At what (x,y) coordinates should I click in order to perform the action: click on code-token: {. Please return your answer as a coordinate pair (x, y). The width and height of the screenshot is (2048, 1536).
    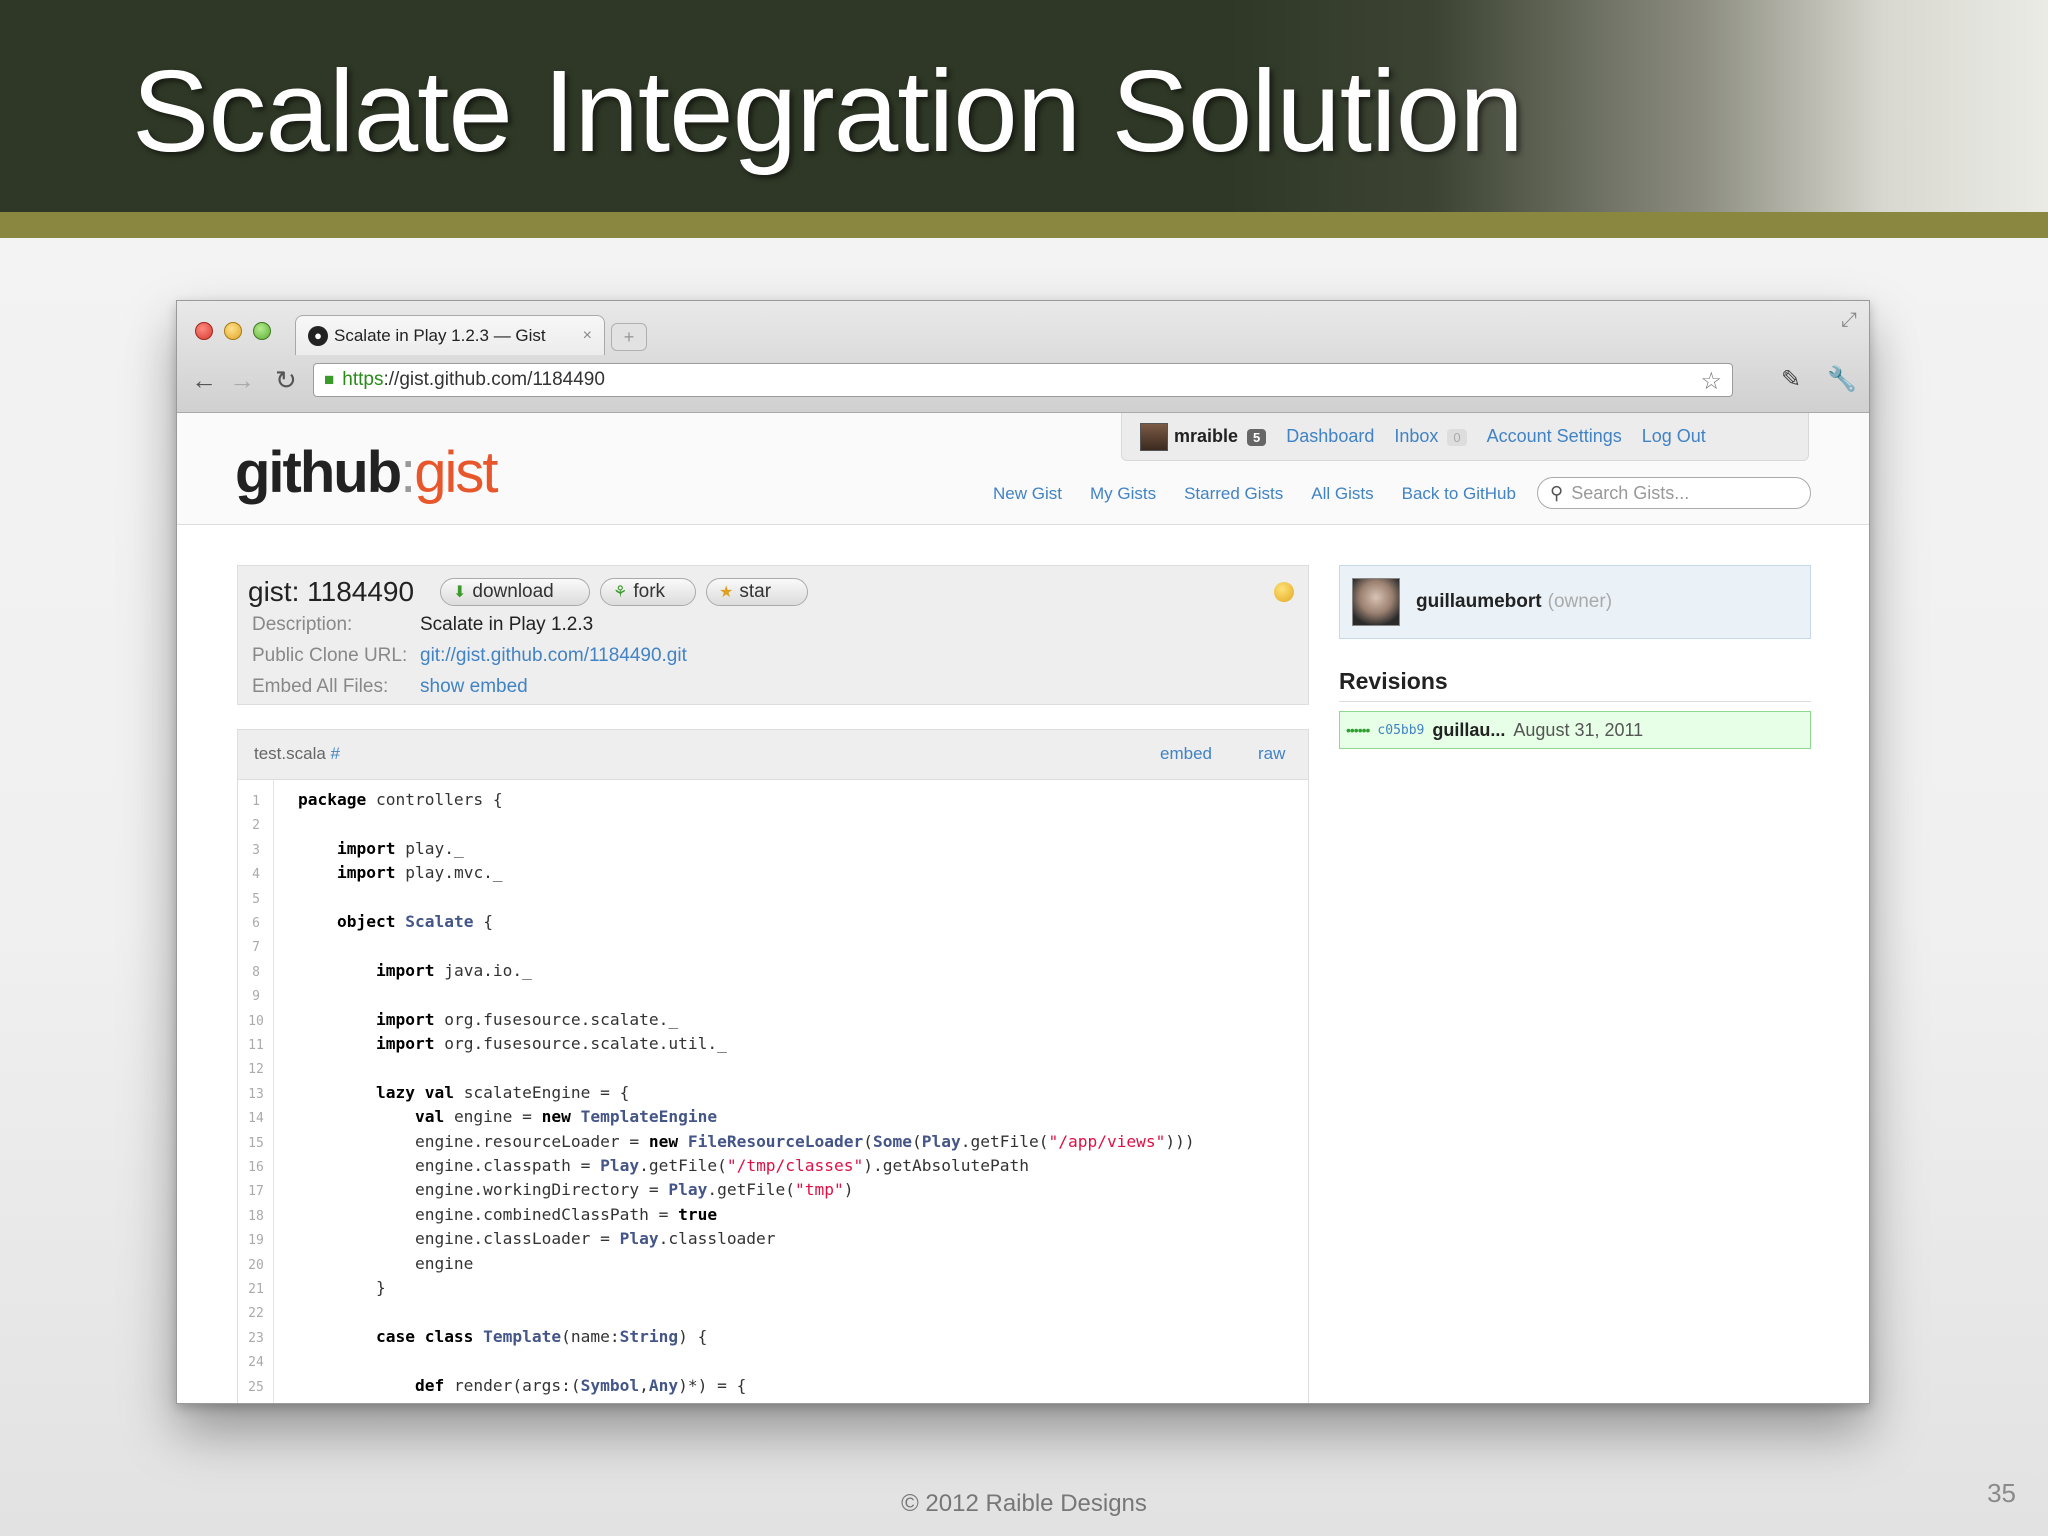
    Looking at the image, I should click on (483, 921).